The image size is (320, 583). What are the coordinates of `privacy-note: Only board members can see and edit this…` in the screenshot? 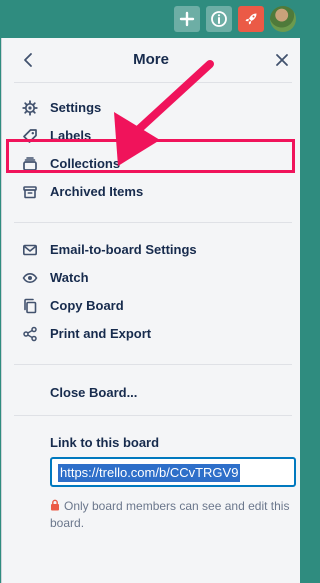 It's located at (170, 515).